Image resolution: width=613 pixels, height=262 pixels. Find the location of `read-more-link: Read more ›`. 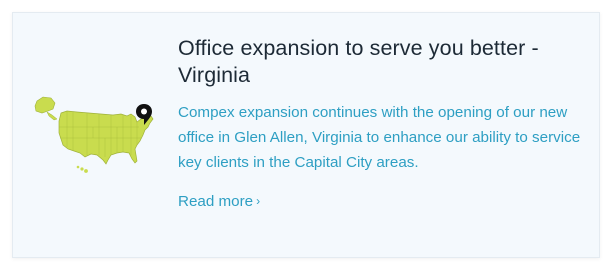

read-more-link: Read more › is located at coordinates (219, 201).